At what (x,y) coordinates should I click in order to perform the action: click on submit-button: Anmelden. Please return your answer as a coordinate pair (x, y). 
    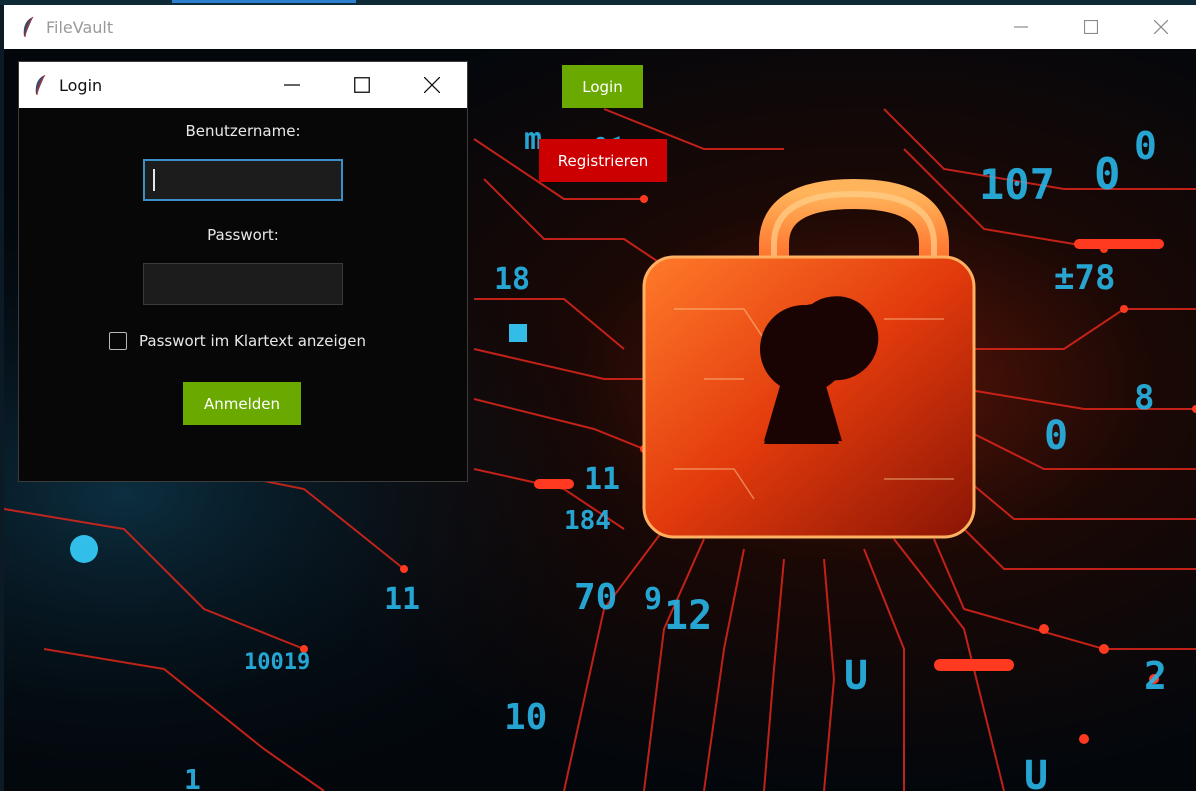
    Looking at the image, I should click on (242, 403).